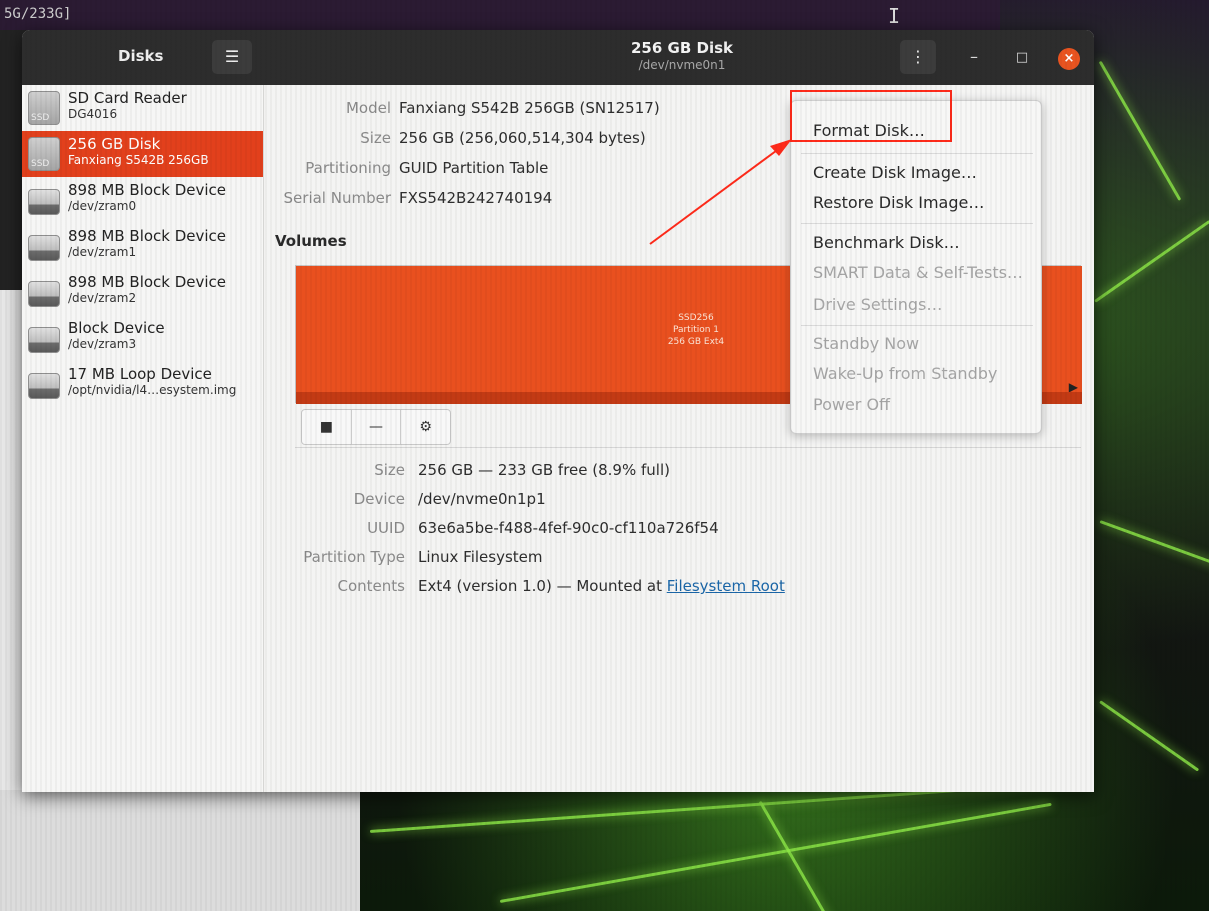  What do you see at coordinates (715, 196) in the screenshot?
I see `annotation-arrow-line` at bounding box center [715, 196].